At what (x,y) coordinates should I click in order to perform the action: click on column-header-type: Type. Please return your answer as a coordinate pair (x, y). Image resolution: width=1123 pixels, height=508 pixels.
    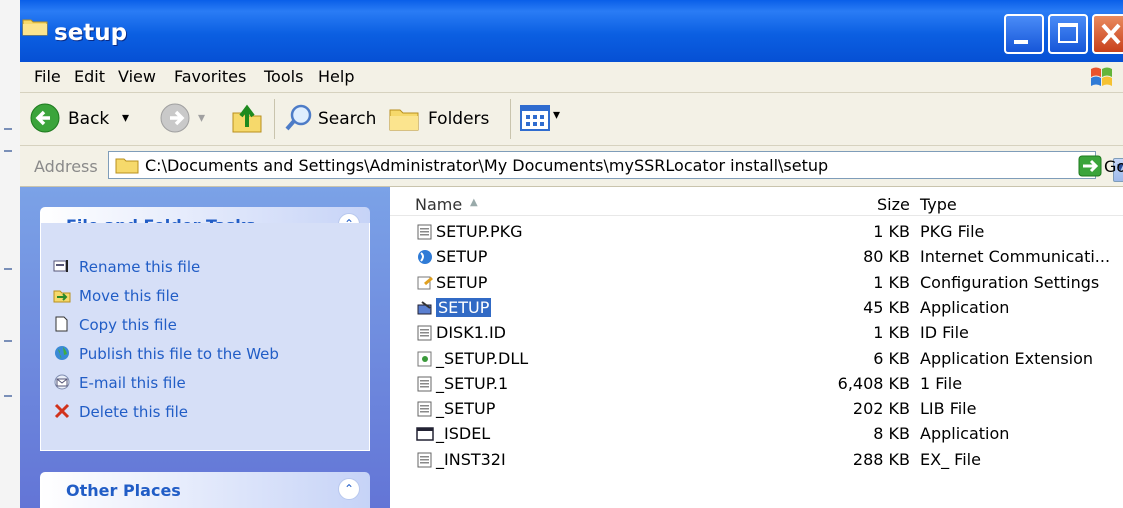
    Looking at the image, I should click on (938, 204).